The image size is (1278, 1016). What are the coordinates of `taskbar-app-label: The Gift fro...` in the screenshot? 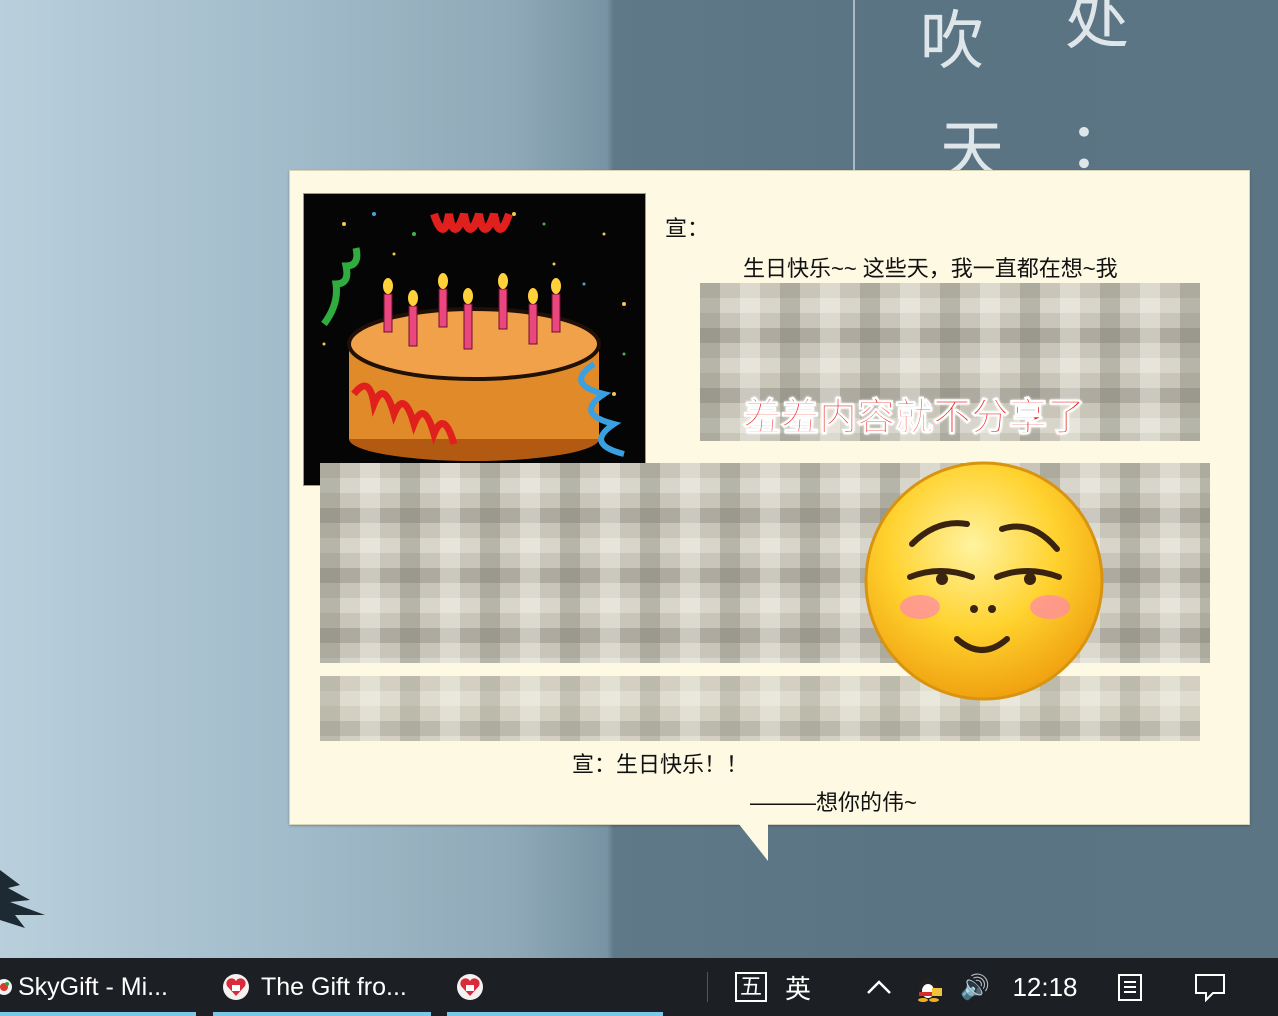 It's located at (334, 986).